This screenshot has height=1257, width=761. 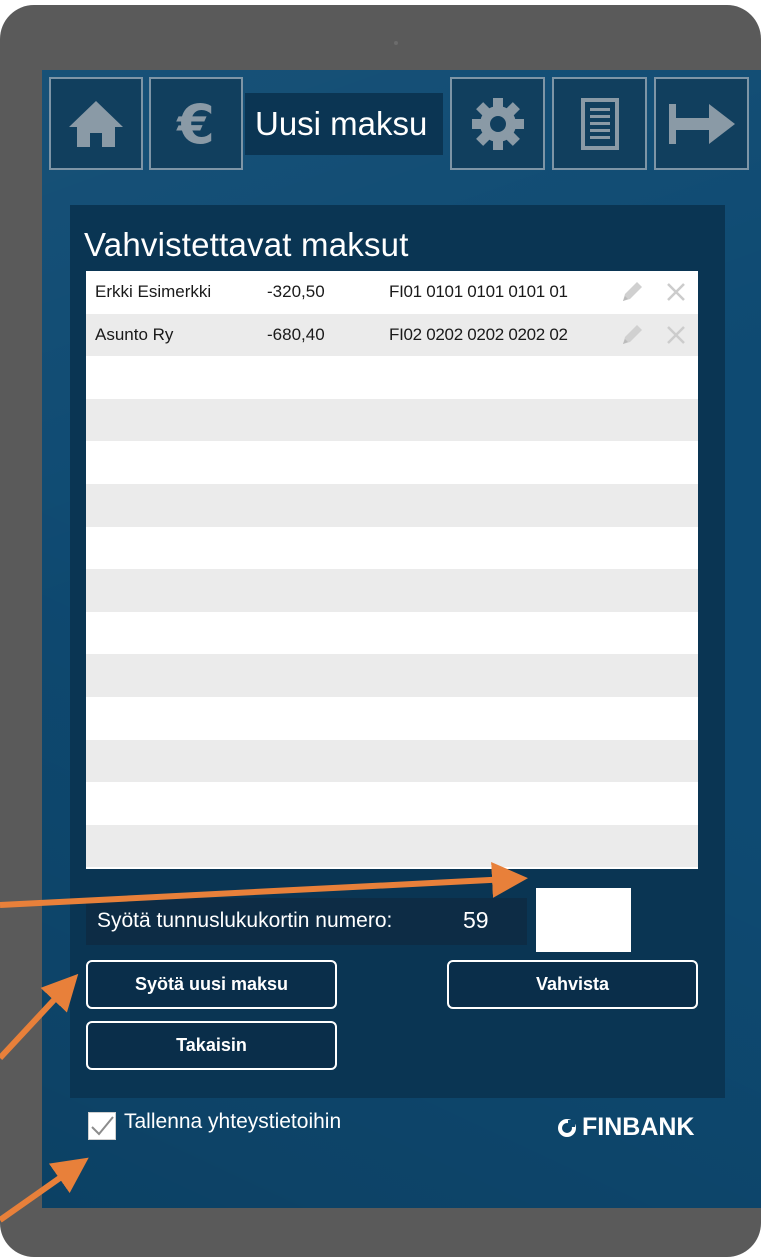 I want to click on euro-icon: €, so click(x=195, y=124).